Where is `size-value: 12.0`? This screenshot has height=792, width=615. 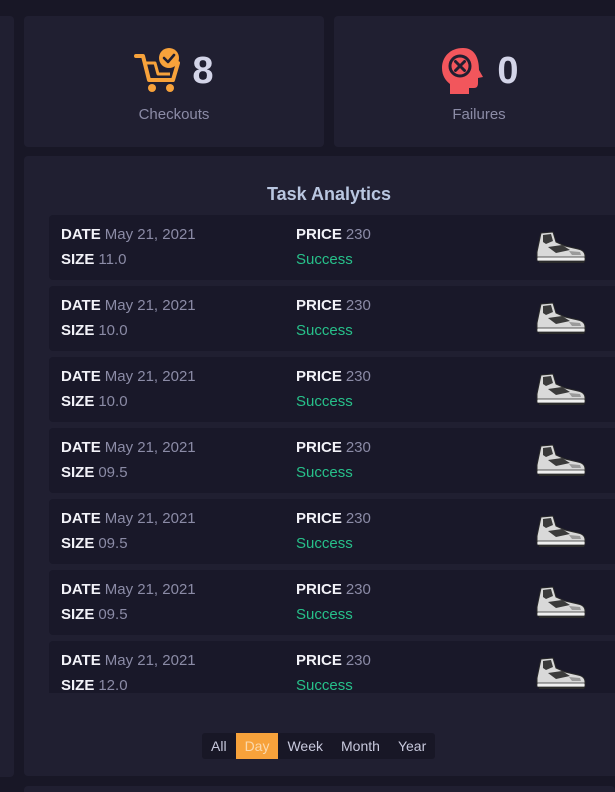
size-value: 12.0 is located at coordinates (113, 685).